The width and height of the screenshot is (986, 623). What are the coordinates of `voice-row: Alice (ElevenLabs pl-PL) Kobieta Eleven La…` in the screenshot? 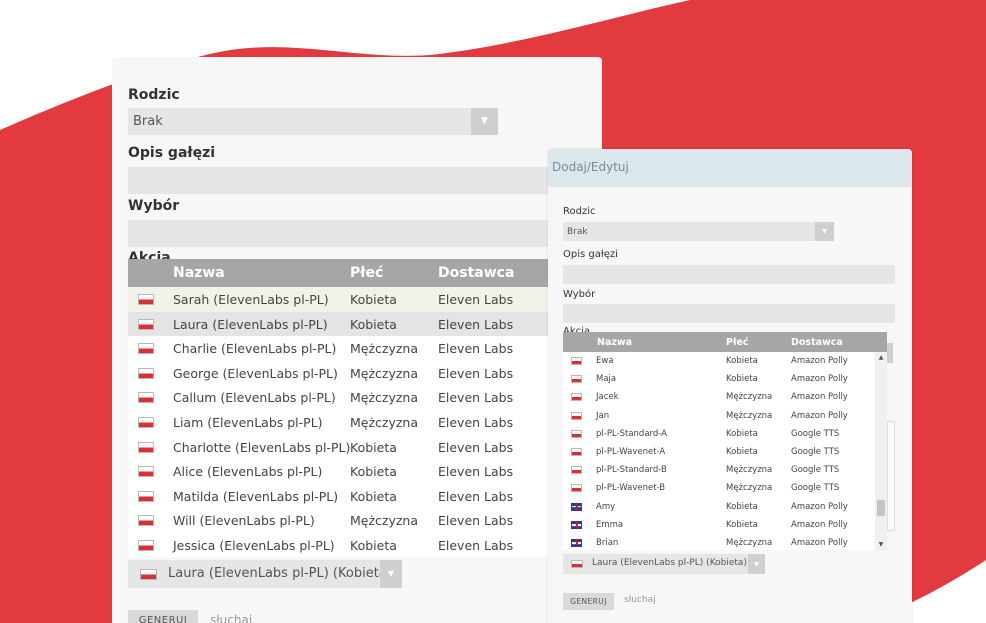 It's located at (338, 471).